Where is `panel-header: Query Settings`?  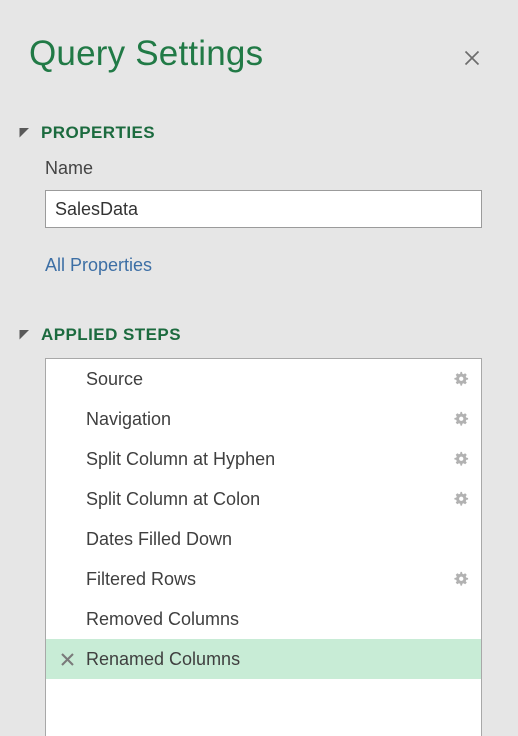 panel-header: Query Settings is located at coordinates (259, 50).